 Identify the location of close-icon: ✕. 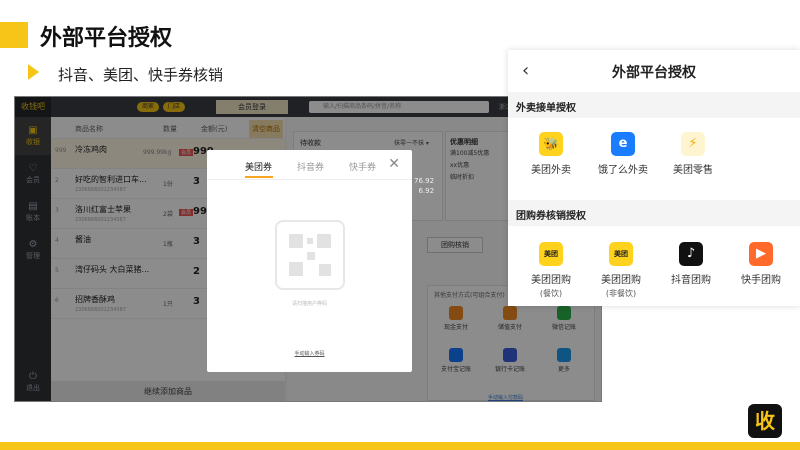
(394, 164).